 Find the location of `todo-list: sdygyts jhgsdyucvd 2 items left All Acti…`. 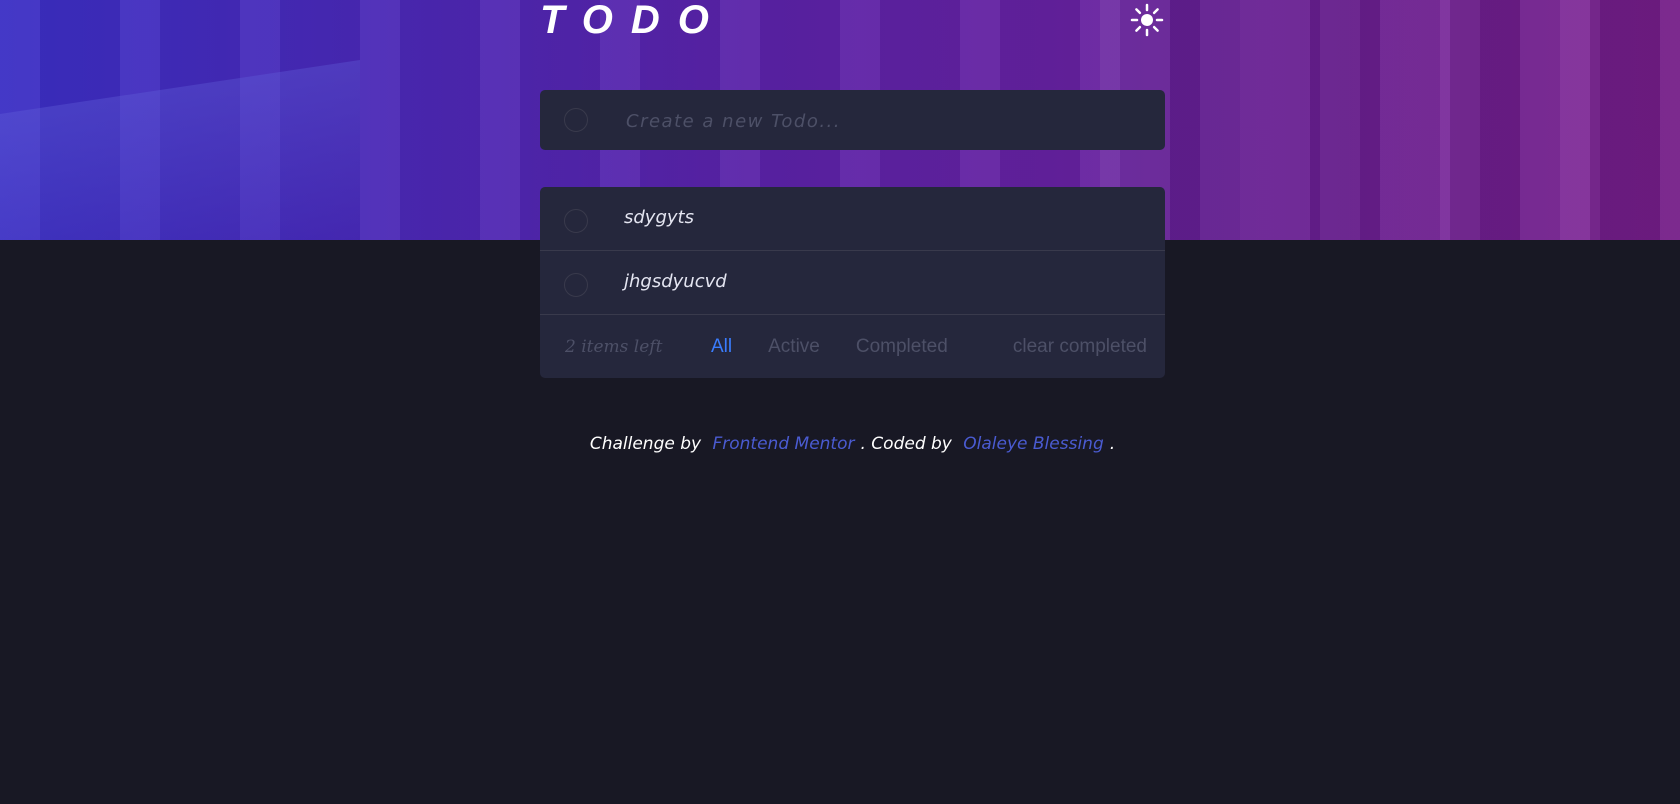

todo-list: sdygyts jhgsdyucvd 2 items left All Acti… is located at coordinates (852, 282).